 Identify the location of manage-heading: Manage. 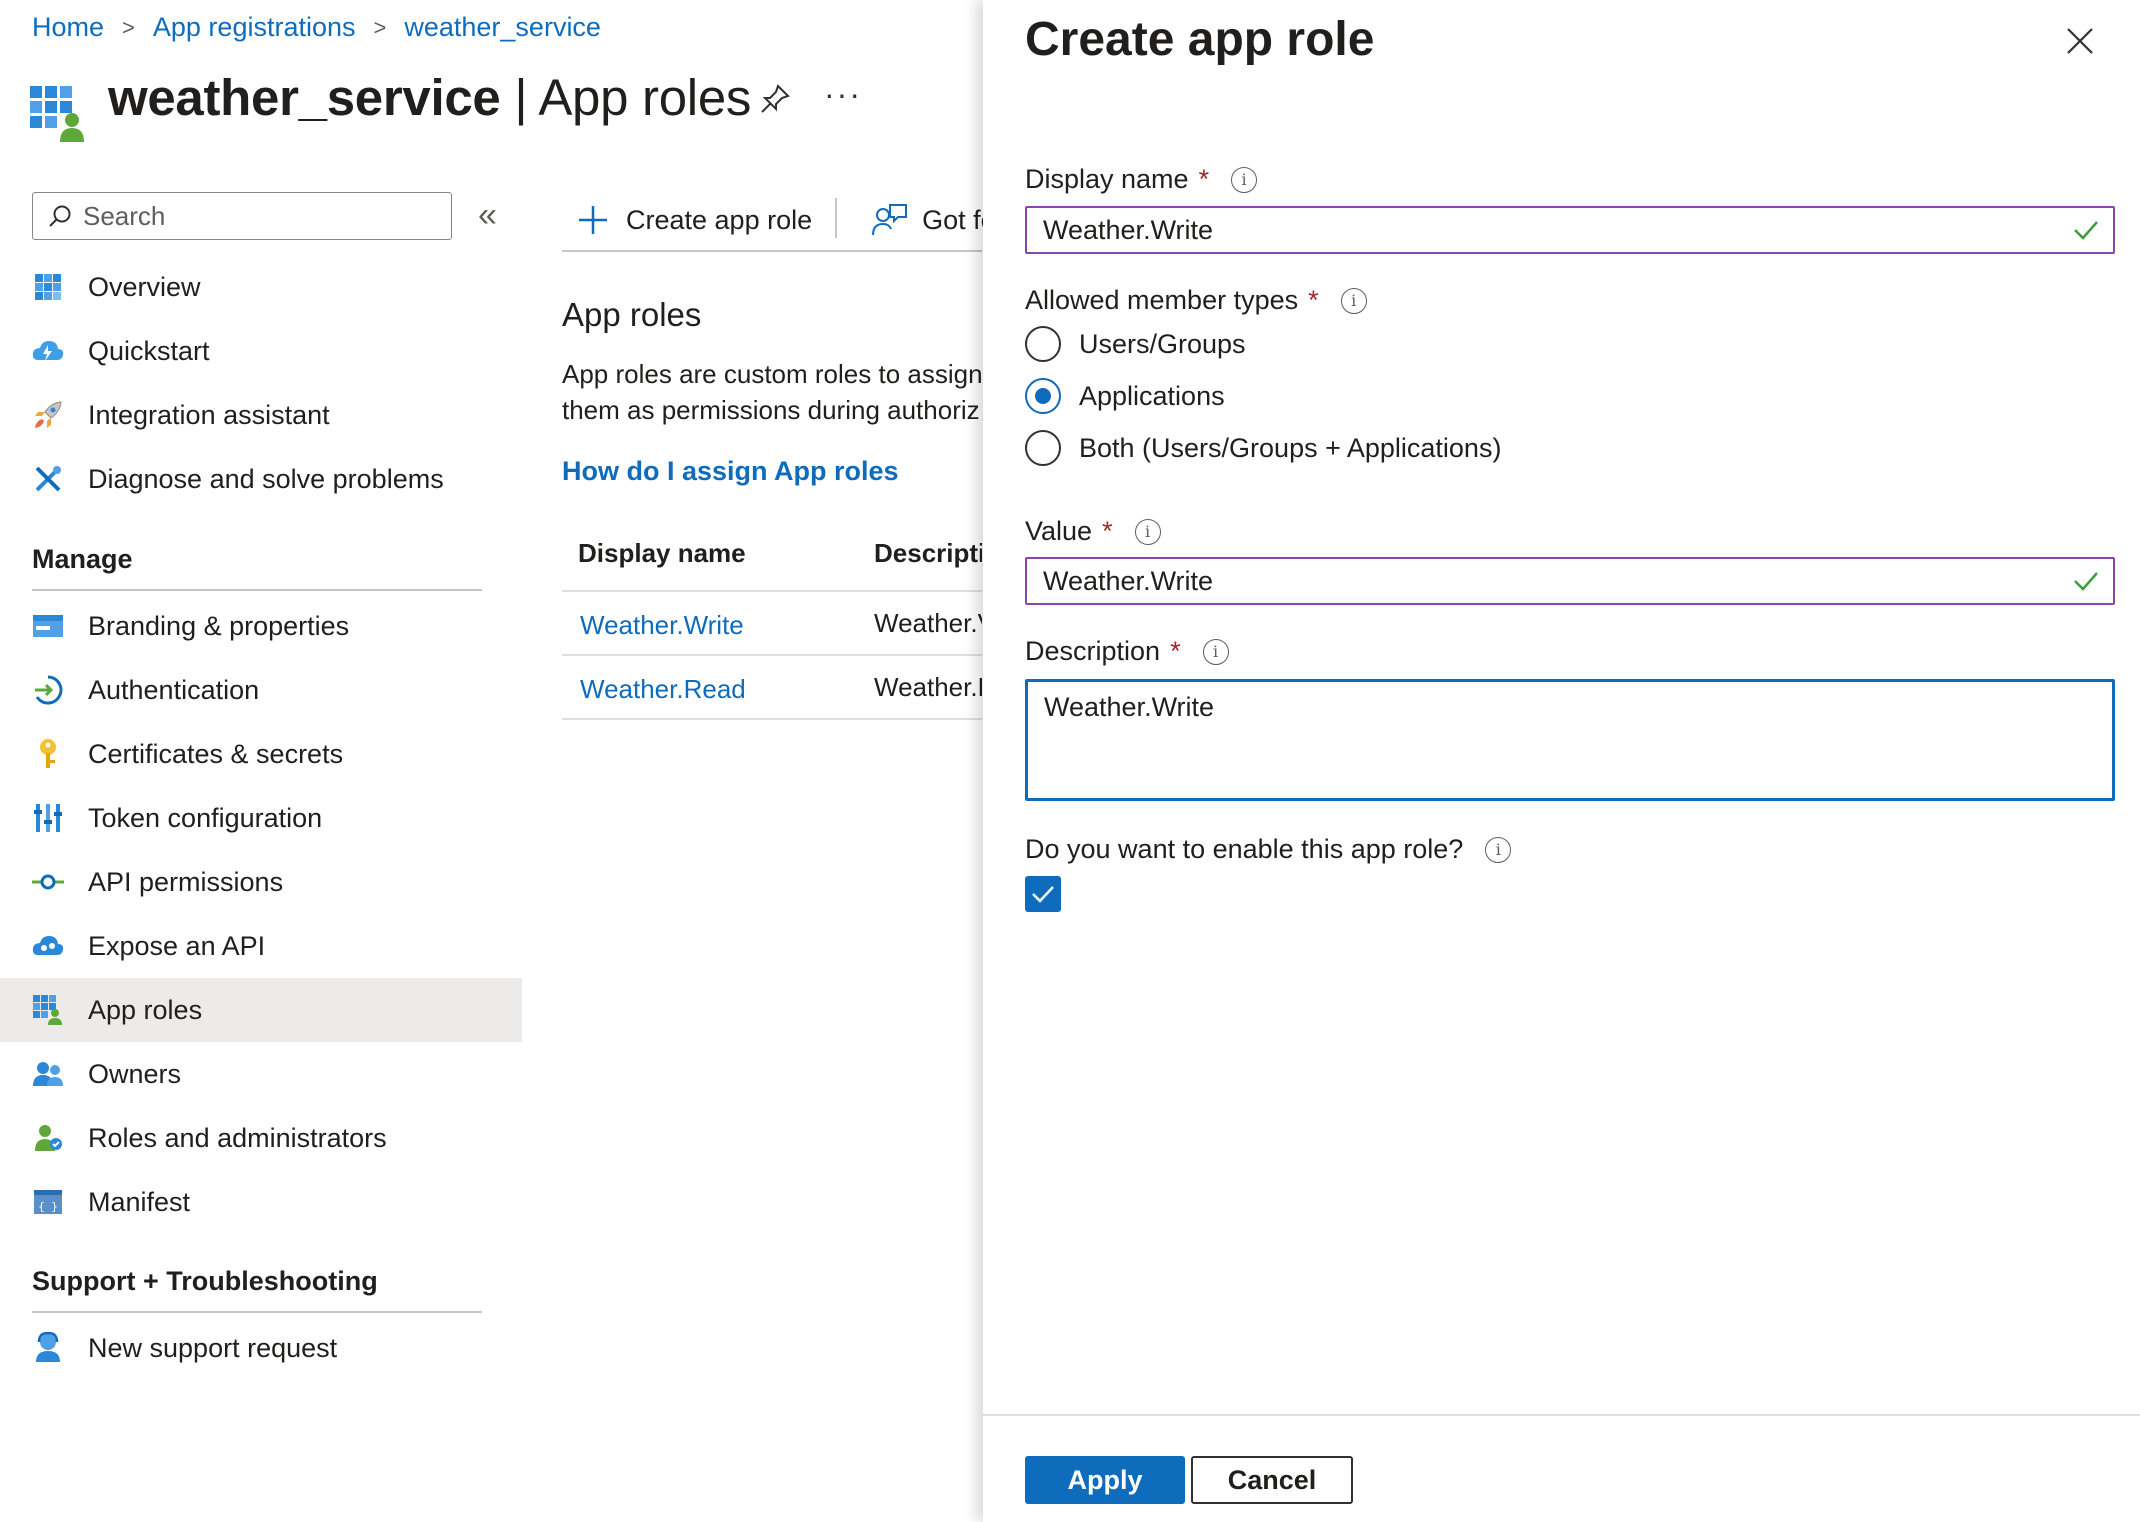
(82, 559).